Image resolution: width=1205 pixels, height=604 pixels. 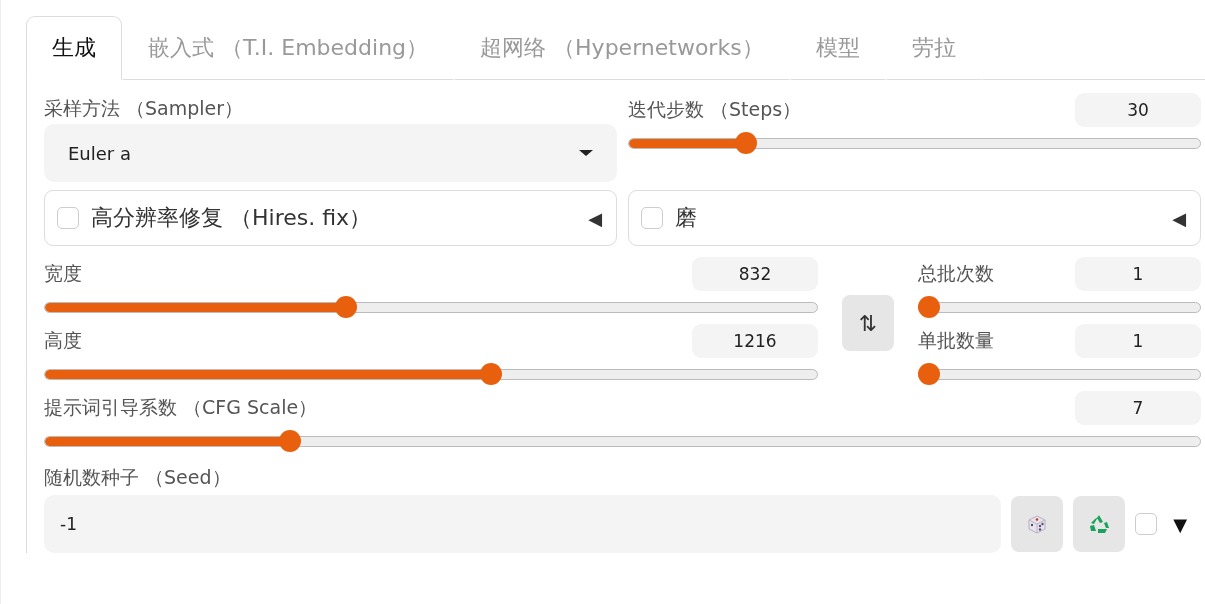 I want to click on slider-label: 迭代步数 （Steps）, so click(x=715, y=109).